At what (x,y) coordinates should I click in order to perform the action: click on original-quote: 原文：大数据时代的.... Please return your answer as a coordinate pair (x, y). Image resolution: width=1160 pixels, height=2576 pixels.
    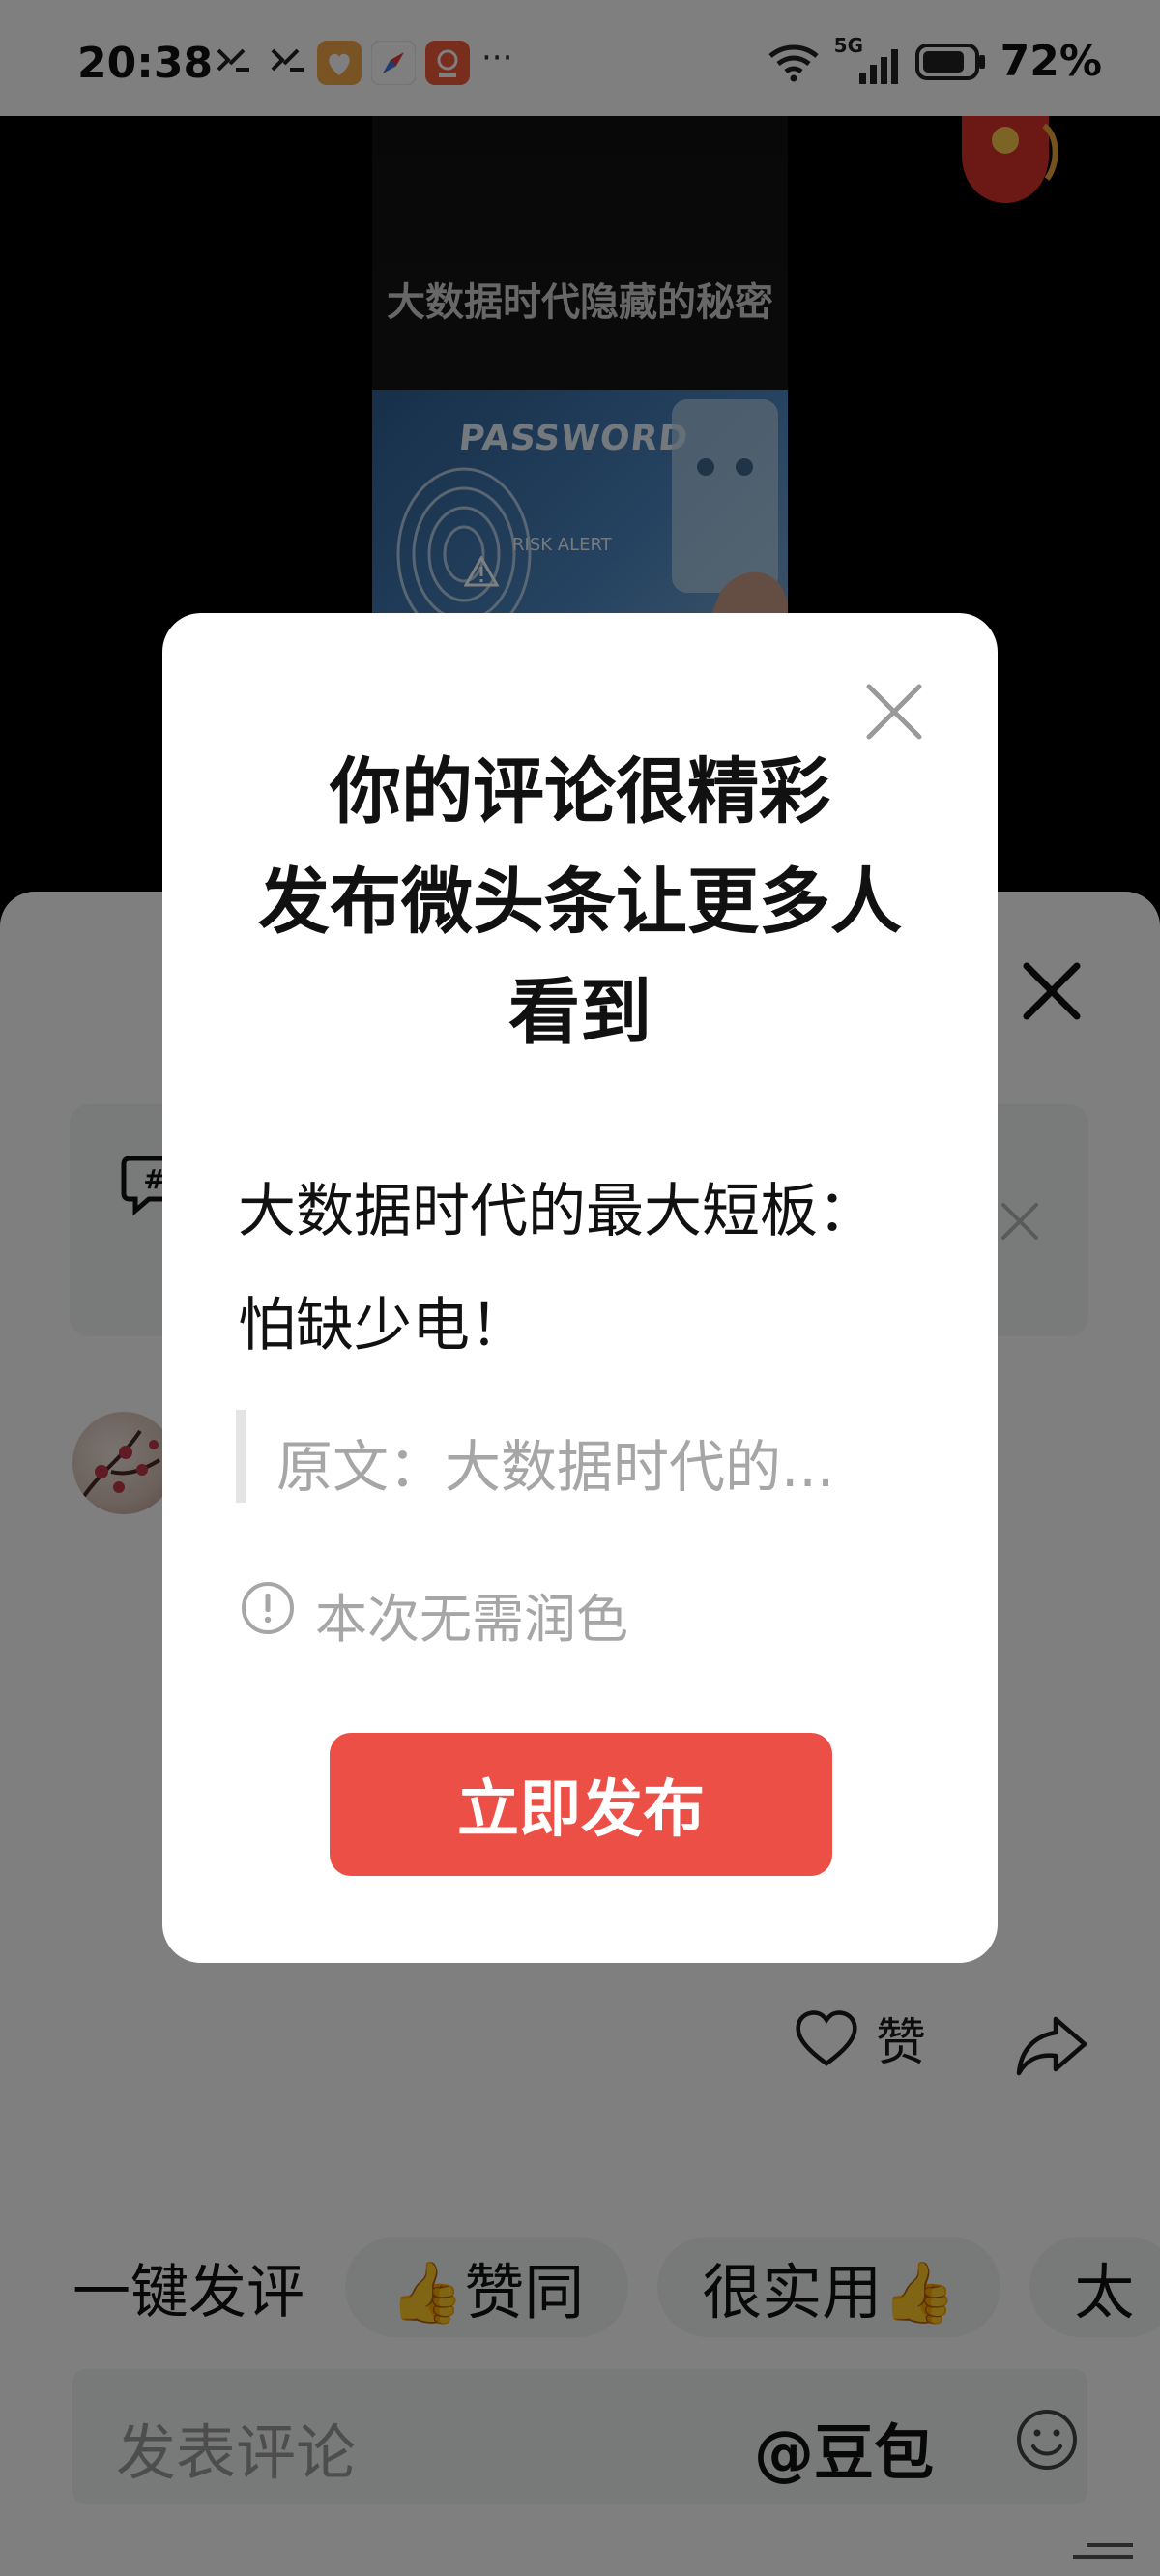
    Looking at the image, I should click on (555, 1467).